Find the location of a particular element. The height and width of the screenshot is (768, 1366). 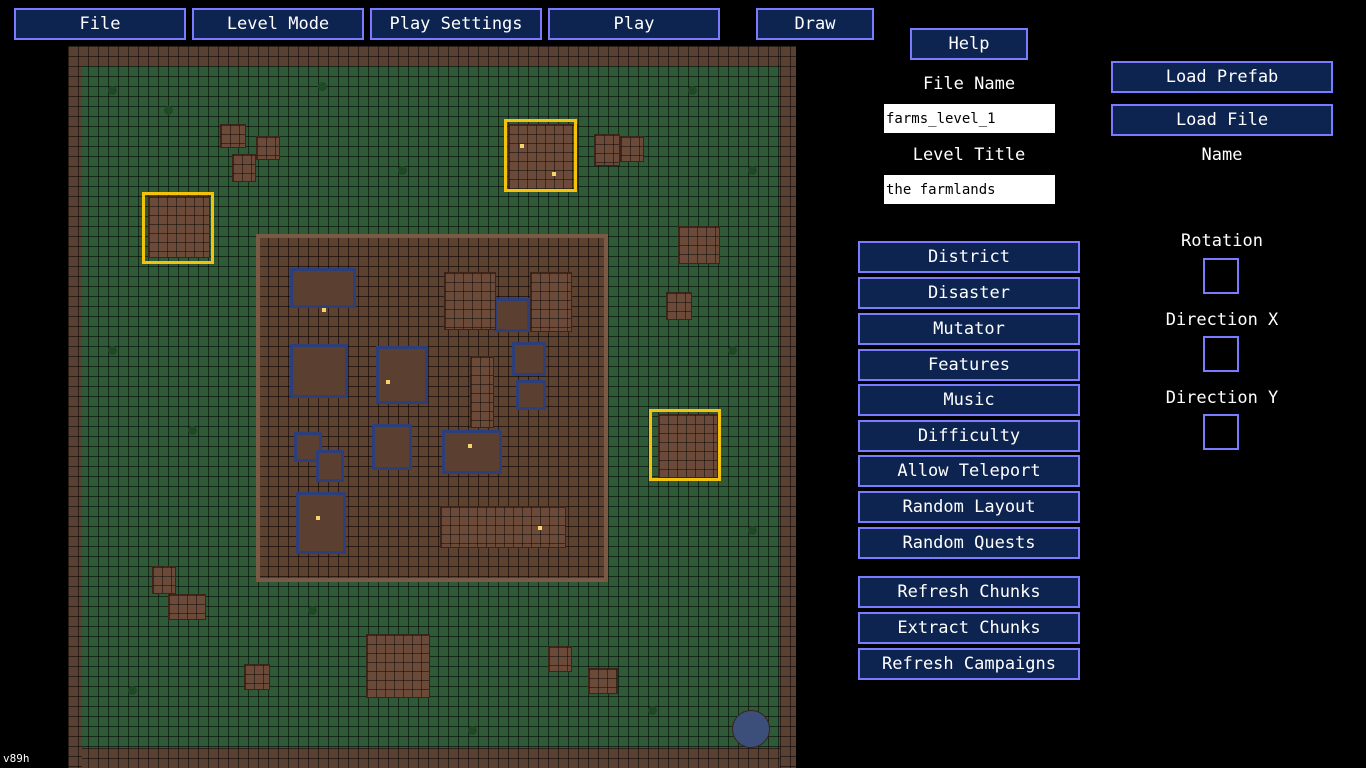

town-fence-bottom is located at coordinates (432, 580).